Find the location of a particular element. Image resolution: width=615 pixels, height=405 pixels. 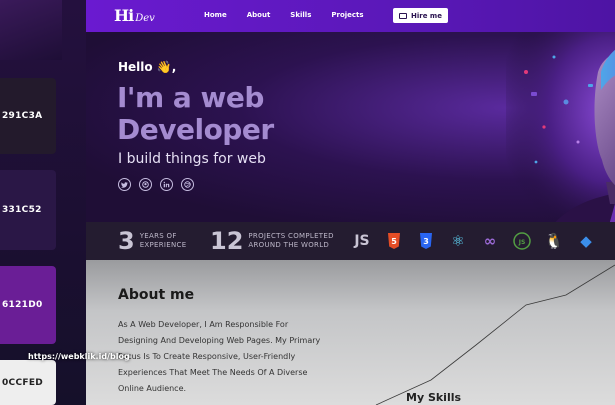

headline: I'm a web Developer is located at coordinates (195, 114).